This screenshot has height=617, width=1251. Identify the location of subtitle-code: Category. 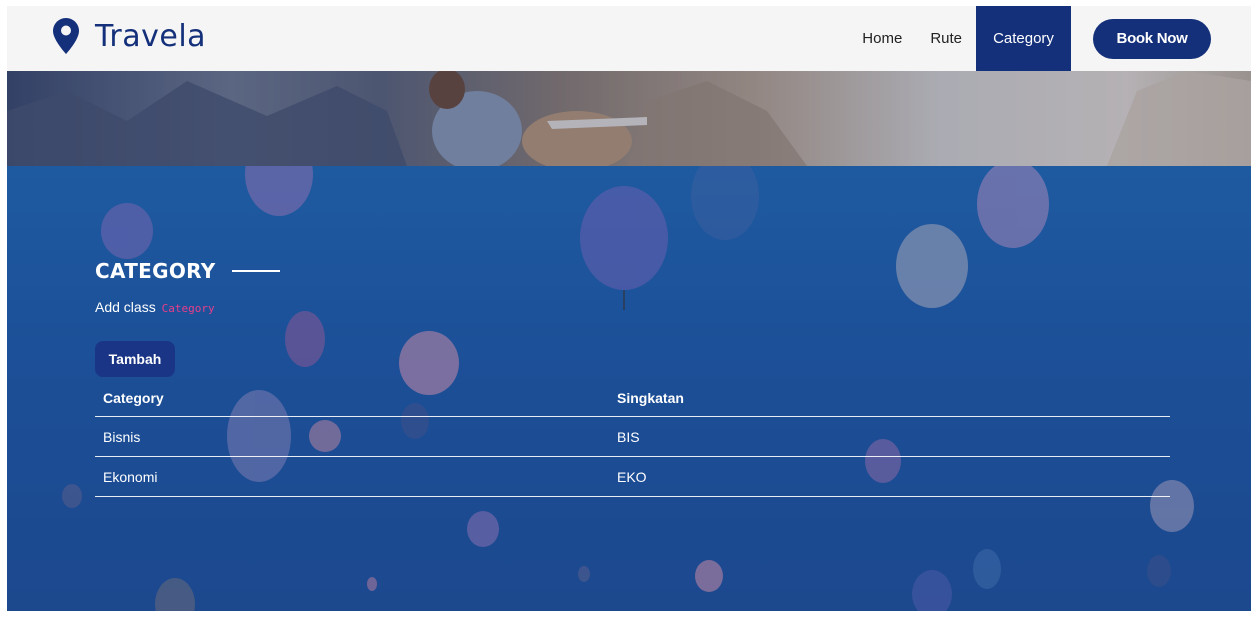
(188, 308).